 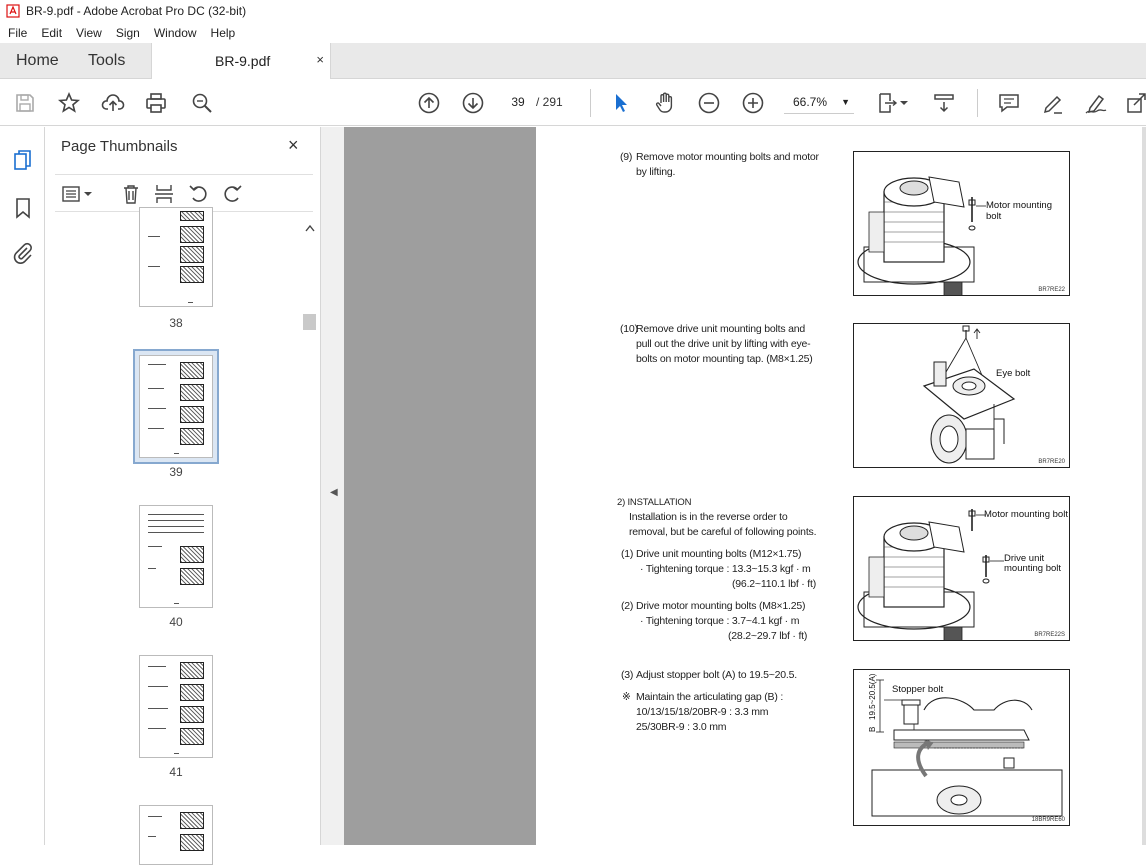 What do you see at coordinates (176, 323) in the screenshot?
I see `thumbnail-label-38: 38` at bounding box center [176, 323].